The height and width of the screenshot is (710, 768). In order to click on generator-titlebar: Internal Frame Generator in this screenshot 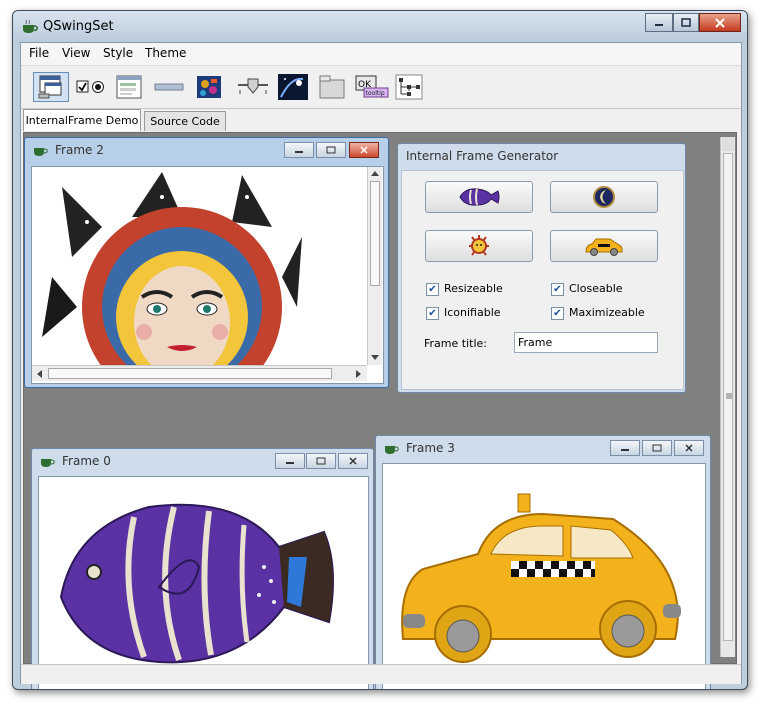, I will do `click(541, 157)`.